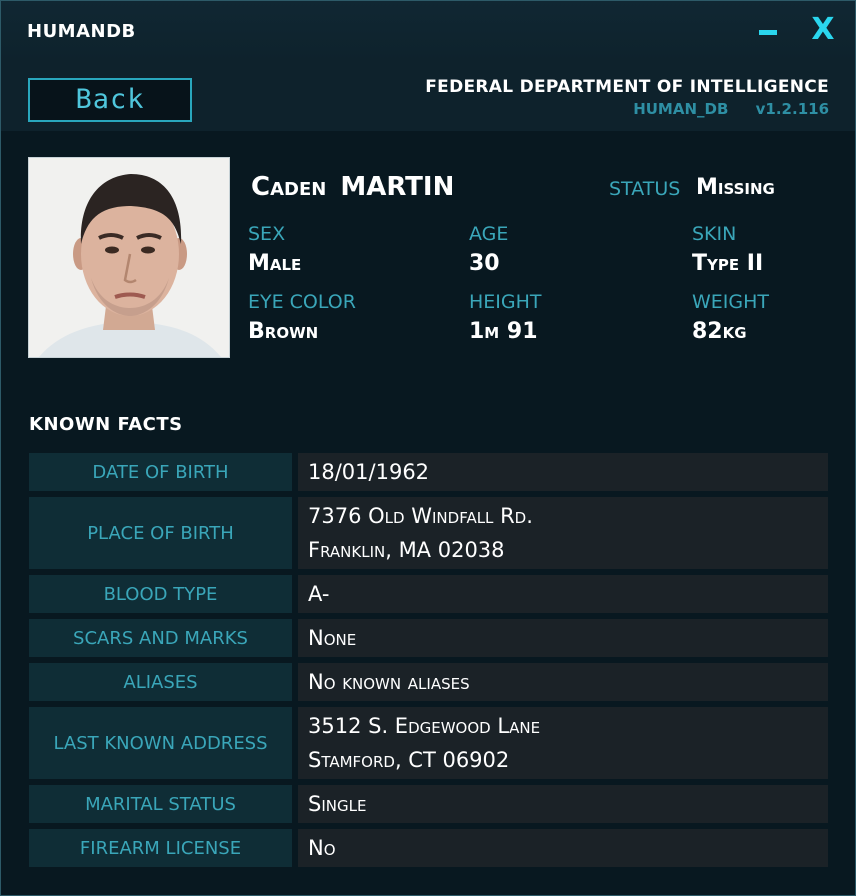 This screenshot has width=856, height=896. What do you see at coordinates (160, 848) in the screenshot?
I see `fact-label-firearm-license: FIREARM LICENSE` at bounding box center [160, 848].